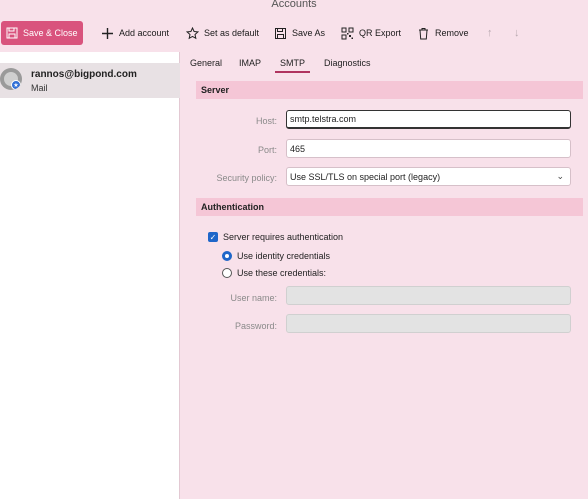 The image size is (588, 499). Describe the element at coordinates (452, 33) in the screenshot. I see `remove-label: Remove` at that location.